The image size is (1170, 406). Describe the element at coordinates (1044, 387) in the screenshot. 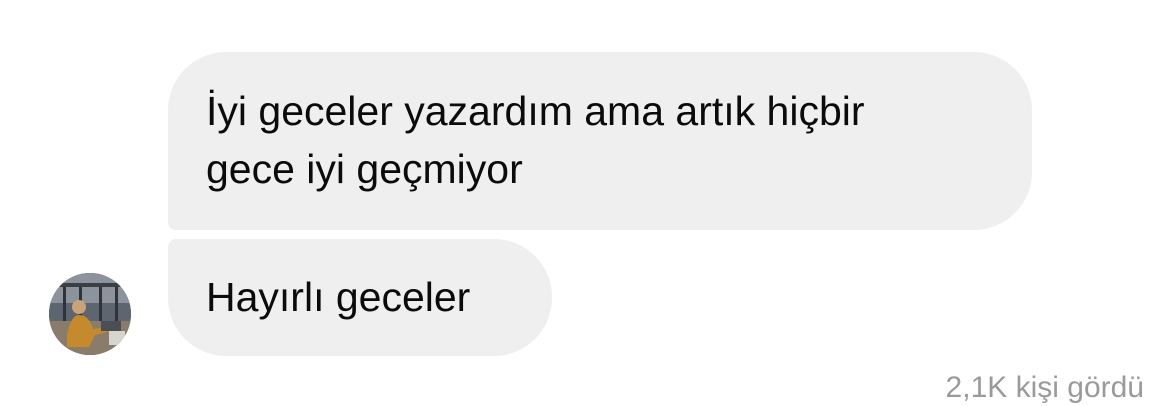

I see `seen-count: 2,1K kişi gördü` at that location.